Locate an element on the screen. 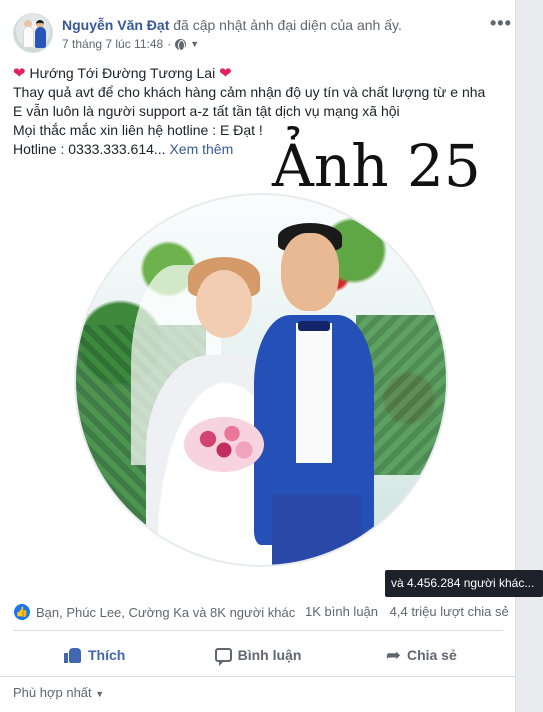  share-count: 4,4 triệu lượt chia sẻ is located at coordinates (449, 611).